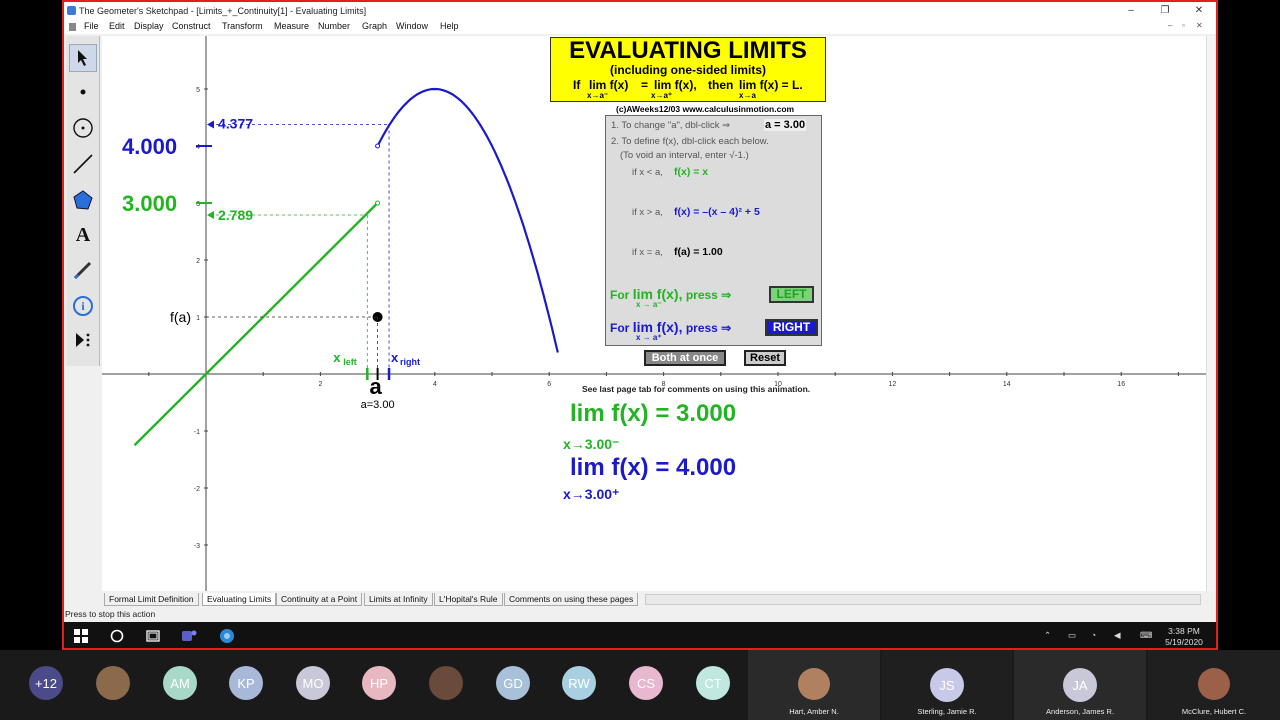 The width and height of the screenshot is (1280, 720). What do you see at coordinates (1214, 685) in the screenshot?
I see `participant-tile-mcclure: McClure, Hubert C.` at bounding box center [1214, 685].